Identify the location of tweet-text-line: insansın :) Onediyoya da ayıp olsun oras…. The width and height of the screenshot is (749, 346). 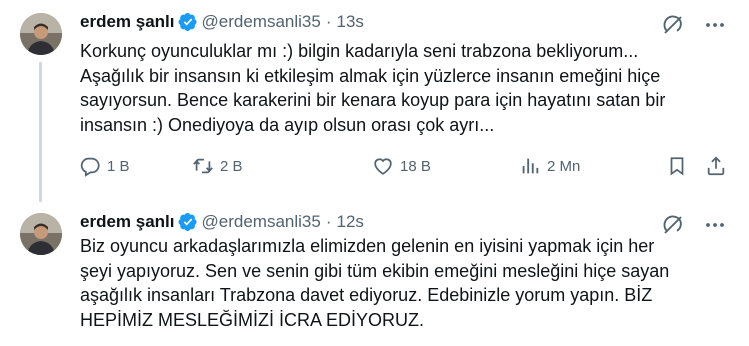
(287, 124).